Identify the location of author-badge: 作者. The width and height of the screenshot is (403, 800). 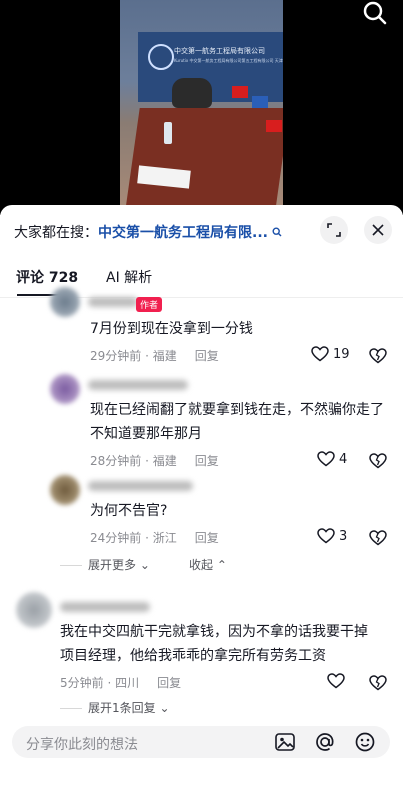
(149, 304).